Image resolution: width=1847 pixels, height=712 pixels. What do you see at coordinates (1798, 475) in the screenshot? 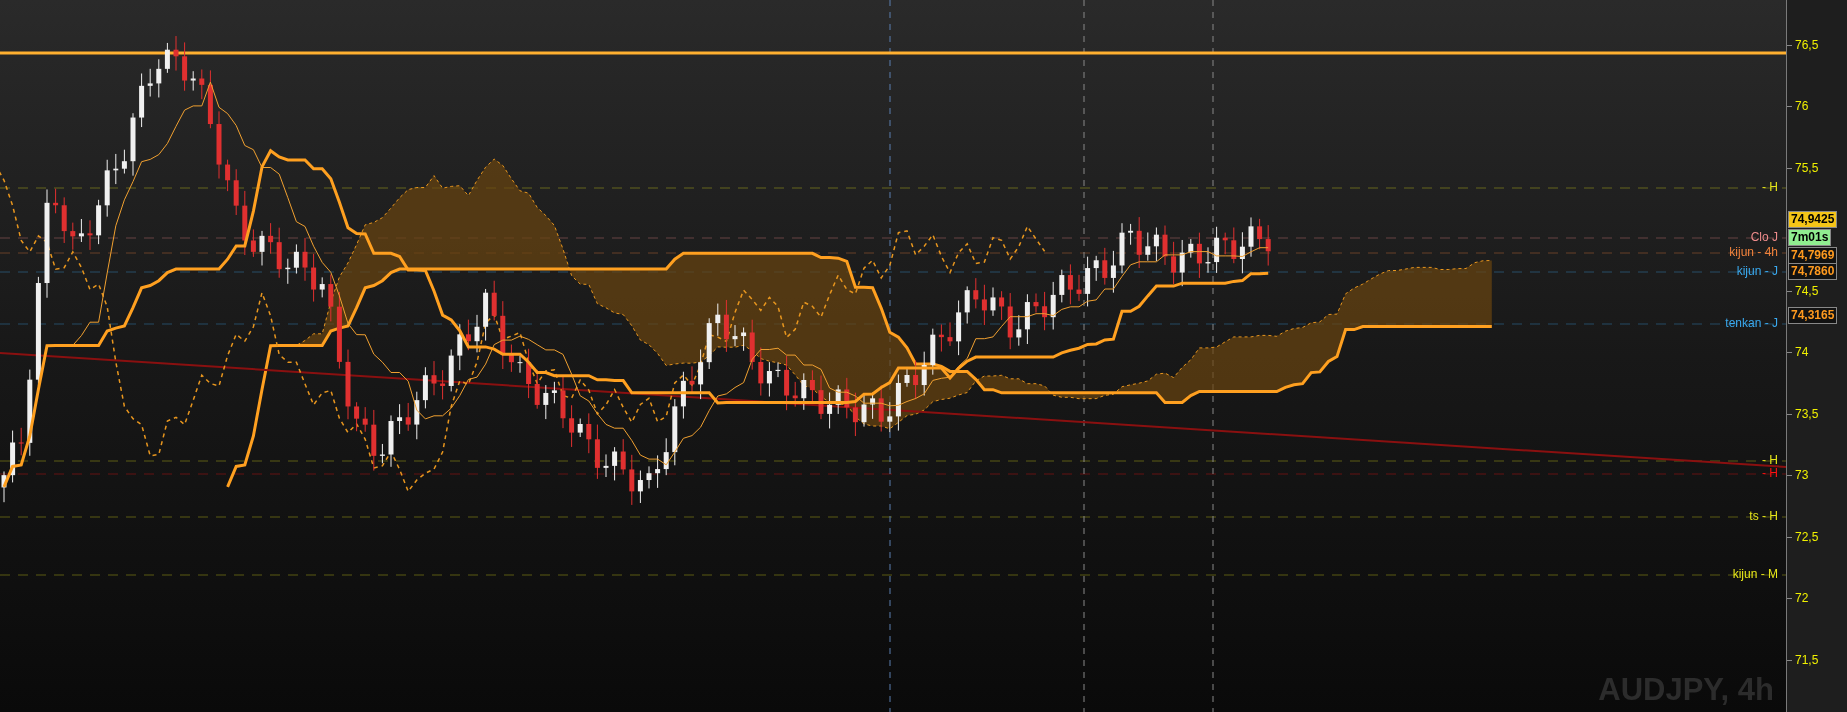
I see `axis-label: 73` at bounding box center [1798, 475].